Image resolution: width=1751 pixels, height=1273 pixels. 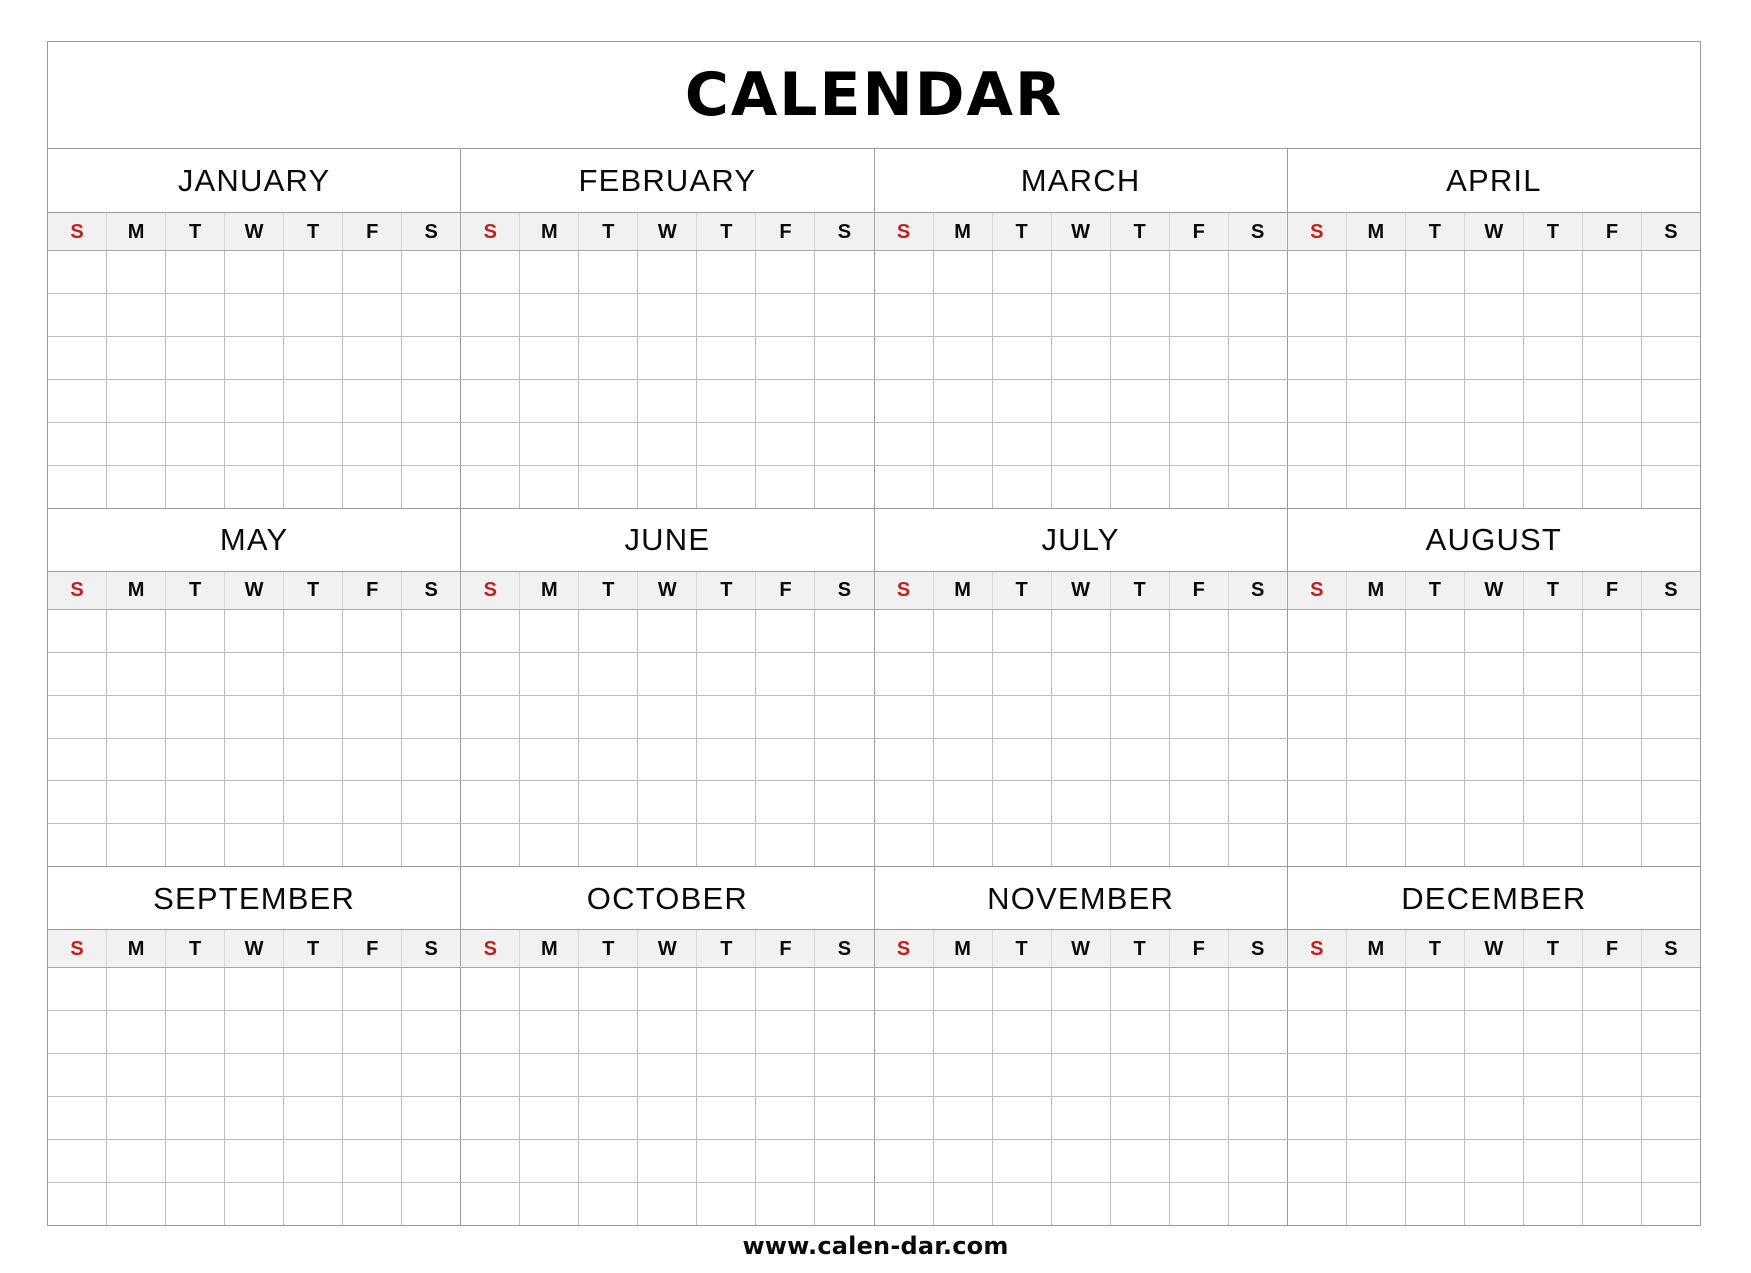 What do you see at coordinates (1081, 180) in the screenshot?
I see `month-header-march: MARCH` at bounding box center [1081, 180].